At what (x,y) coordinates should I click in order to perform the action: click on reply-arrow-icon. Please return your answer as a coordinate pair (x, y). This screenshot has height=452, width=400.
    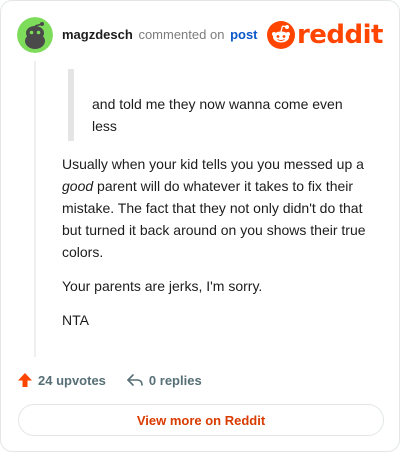
    Looking at the image, I should click on (135, 380).